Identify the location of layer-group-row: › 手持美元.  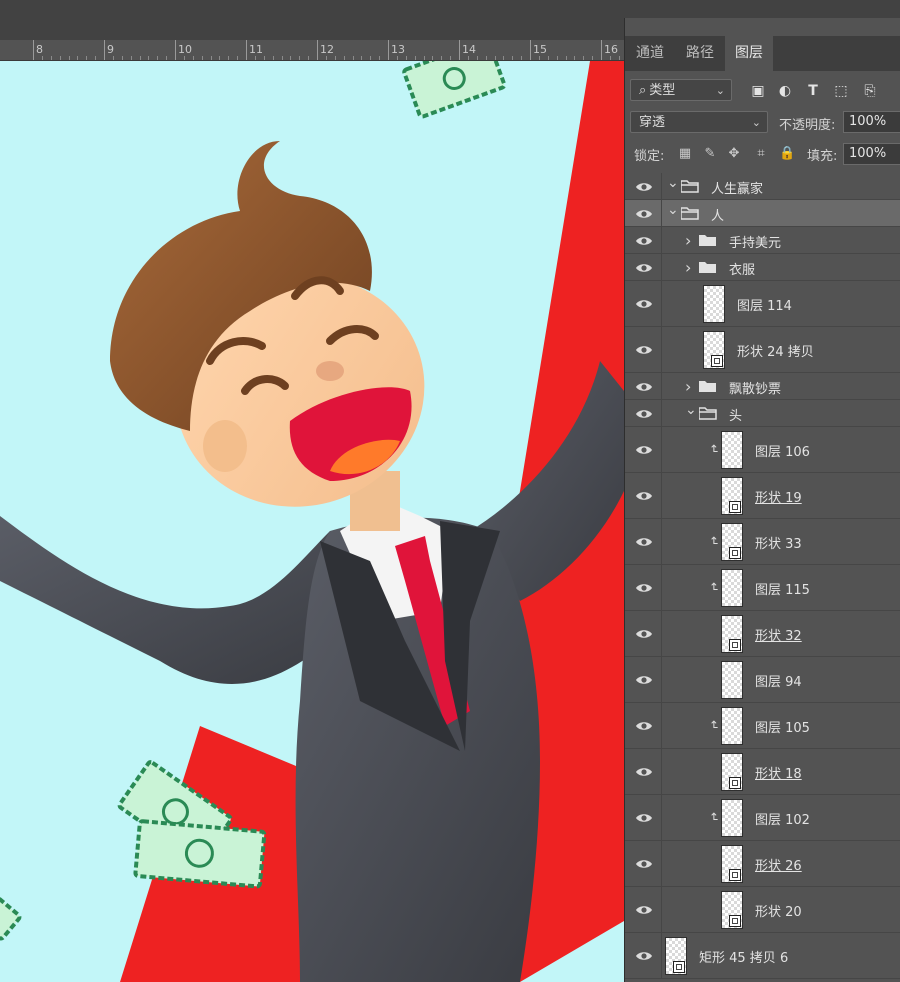
(762, 240).